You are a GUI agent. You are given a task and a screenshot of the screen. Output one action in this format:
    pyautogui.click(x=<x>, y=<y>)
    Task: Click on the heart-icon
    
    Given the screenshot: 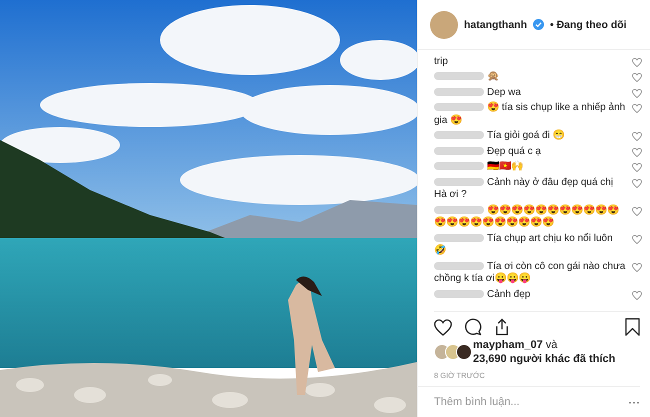 What is the action you would take?
    pyautogui.click(x=443, y=327)
    